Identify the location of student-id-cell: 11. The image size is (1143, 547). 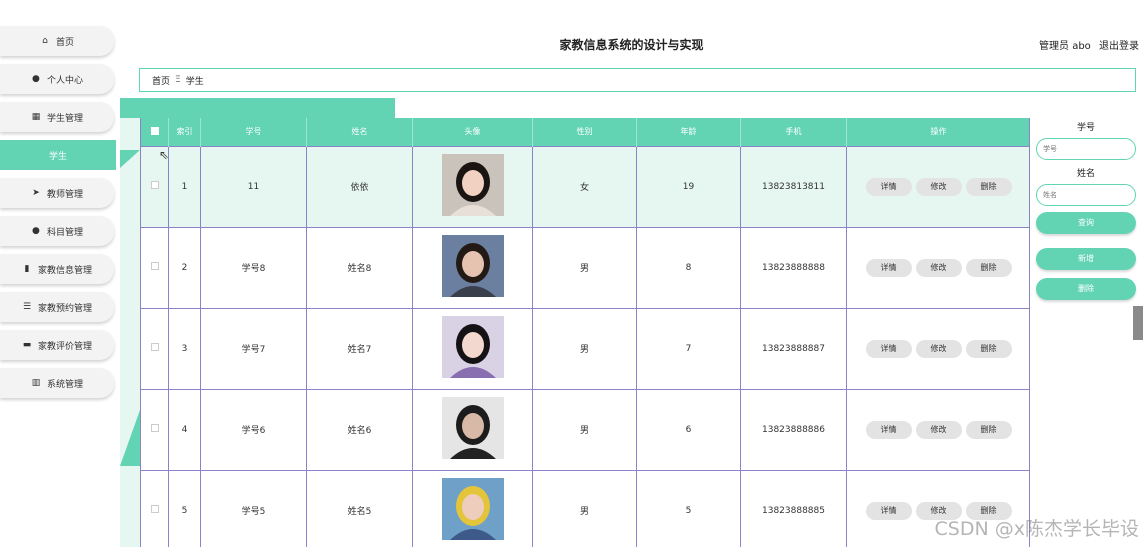
(253, 186).